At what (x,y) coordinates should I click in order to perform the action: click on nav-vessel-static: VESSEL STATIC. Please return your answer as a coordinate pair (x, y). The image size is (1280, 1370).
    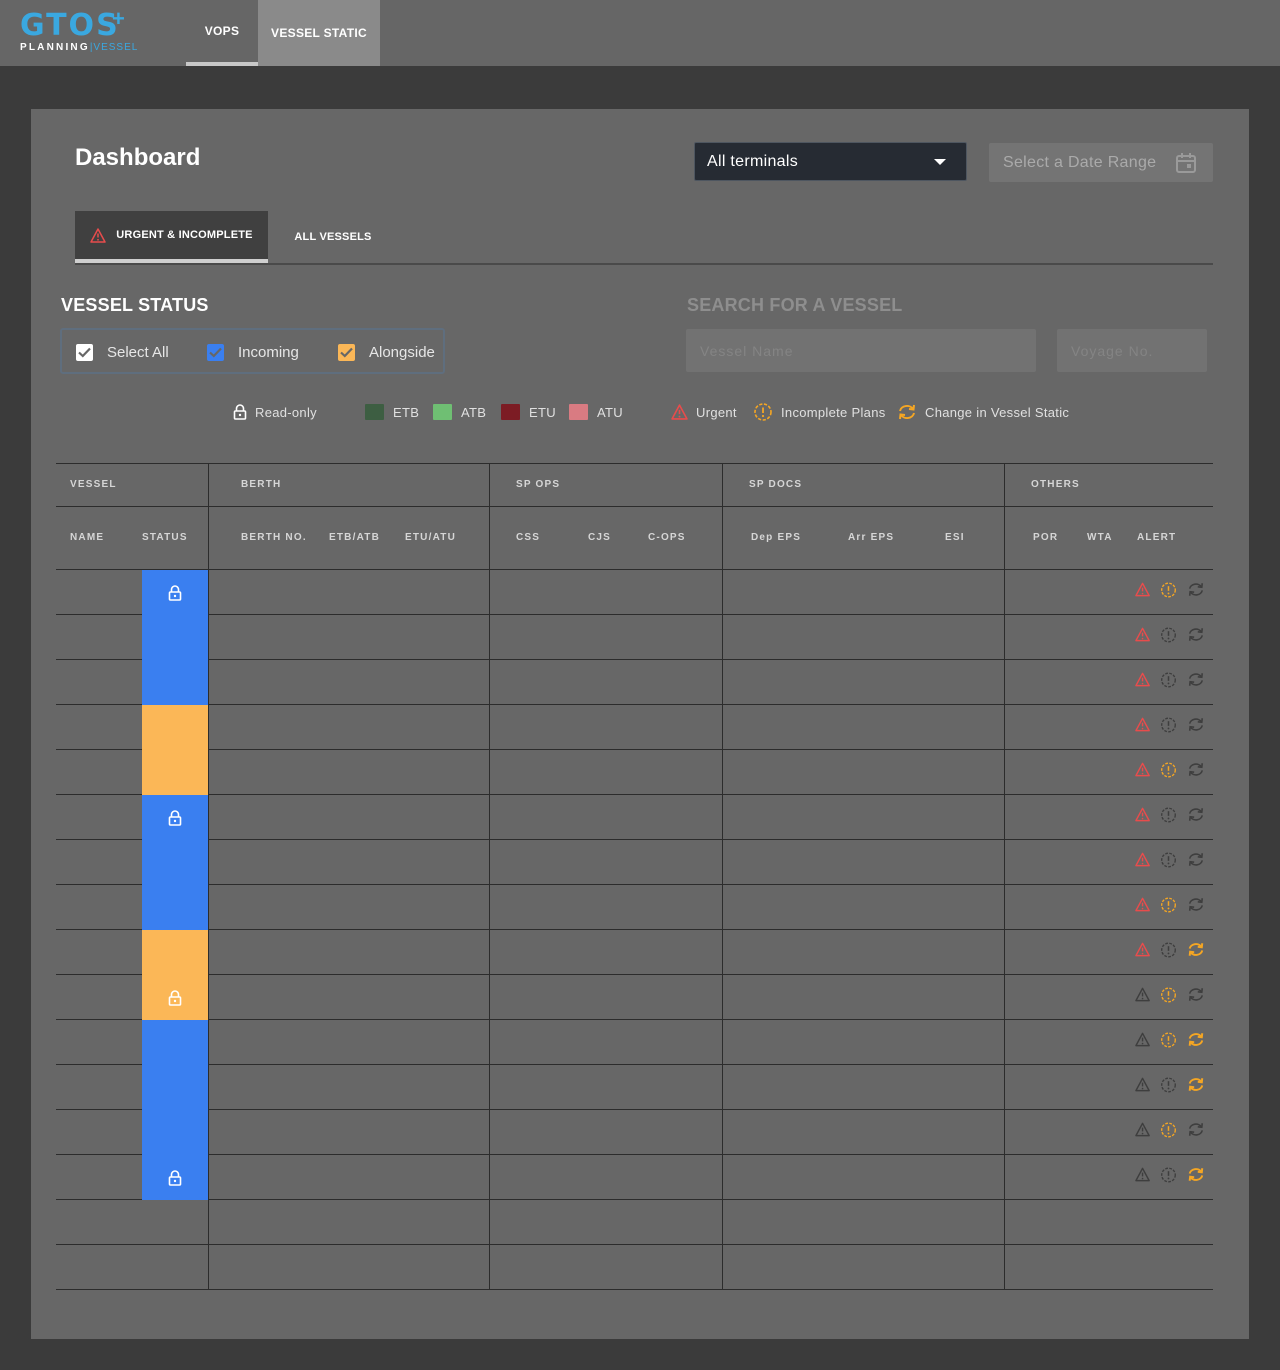
    Looking at the image, I should click on (319, 33).